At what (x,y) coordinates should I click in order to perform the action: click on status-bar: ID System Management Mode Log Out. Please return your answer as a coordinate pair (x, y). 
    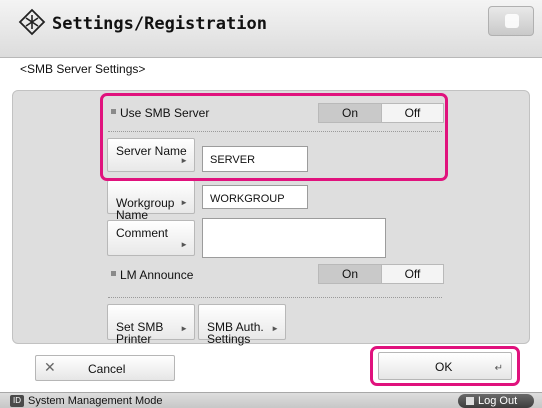
    Looking at the image, I should click on (271, 400).